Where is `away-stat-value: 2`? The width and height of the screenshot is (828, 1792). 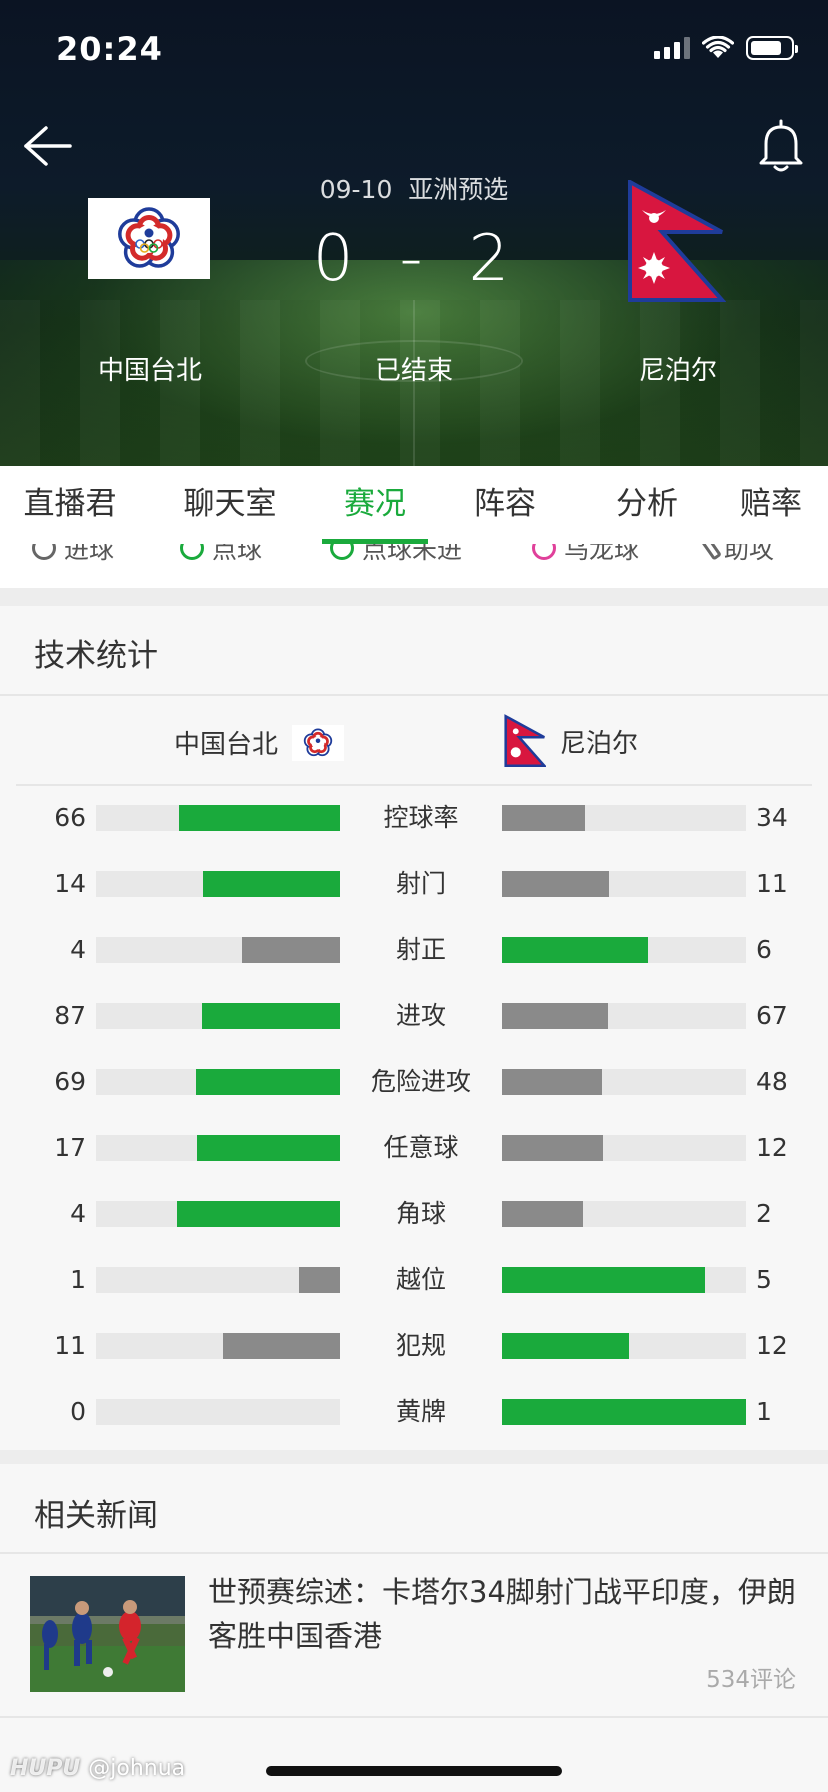
away-stat-value: 2 is located at coordinates (764, 1213).